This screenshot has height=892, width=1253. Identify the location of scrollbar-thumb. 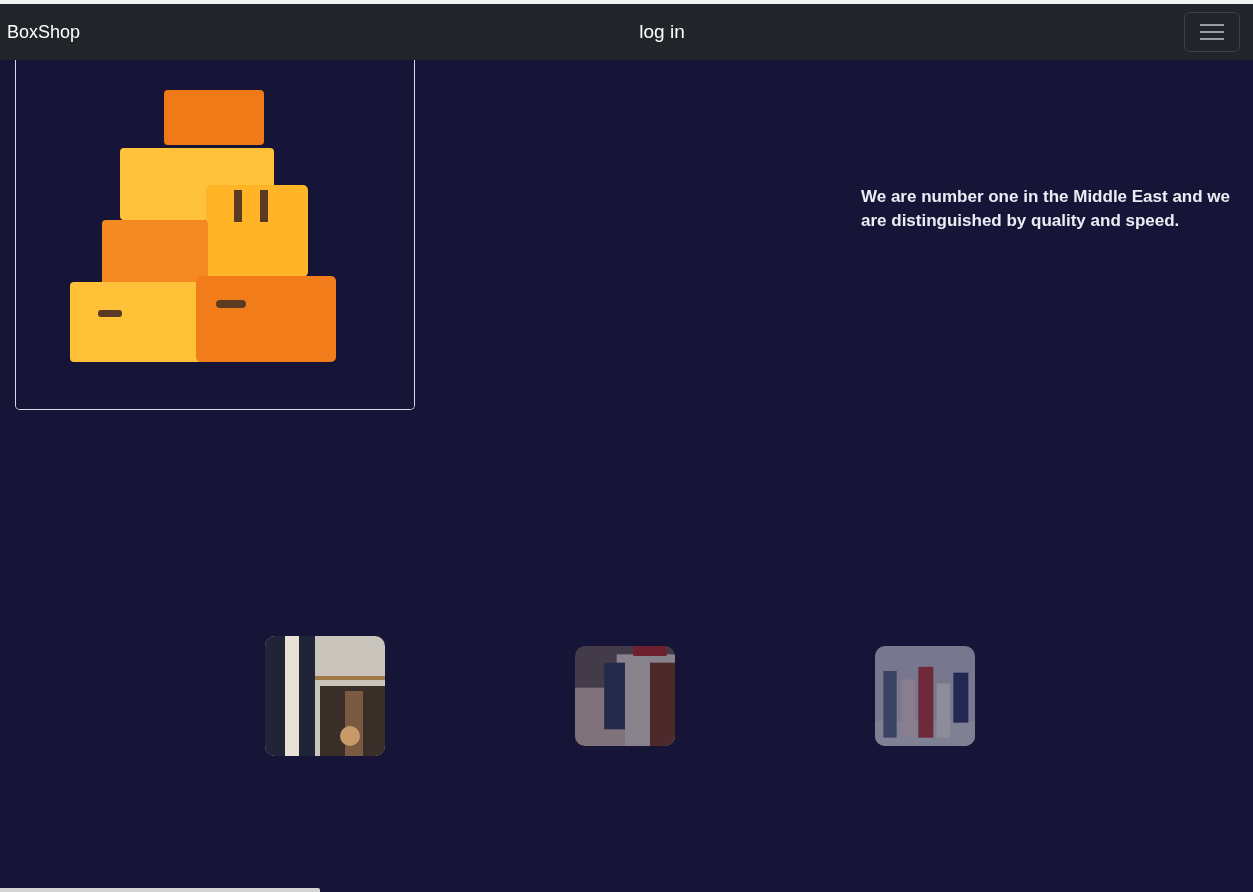
(160, 890).